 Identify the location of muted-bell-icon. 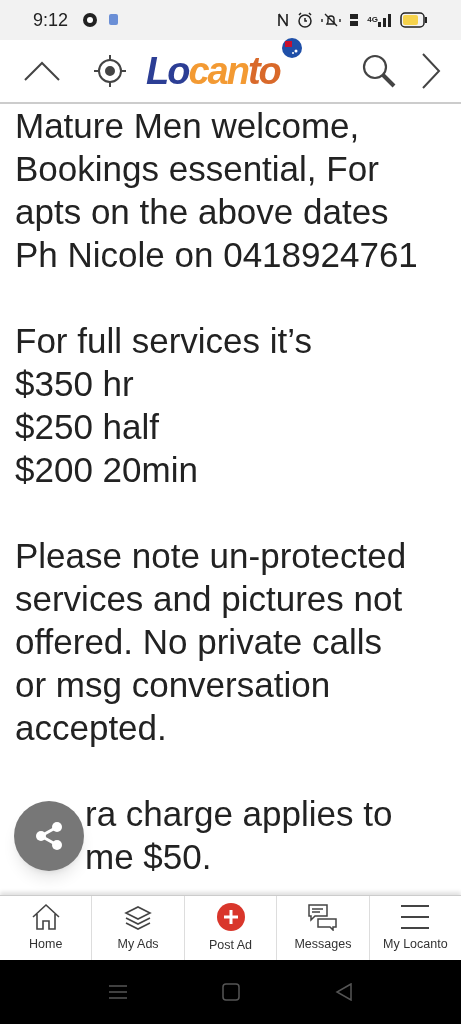
(331, 20).